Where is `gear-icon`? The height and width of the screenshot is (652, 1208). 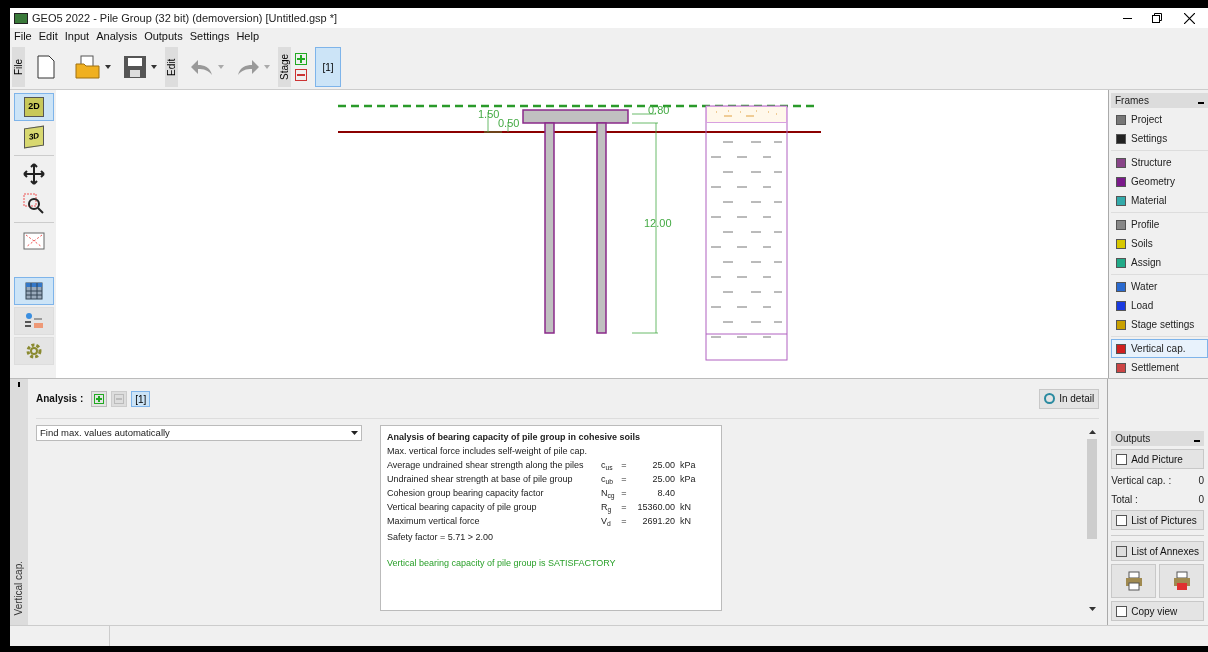 gear-icon is located at coordinates (34, 351).